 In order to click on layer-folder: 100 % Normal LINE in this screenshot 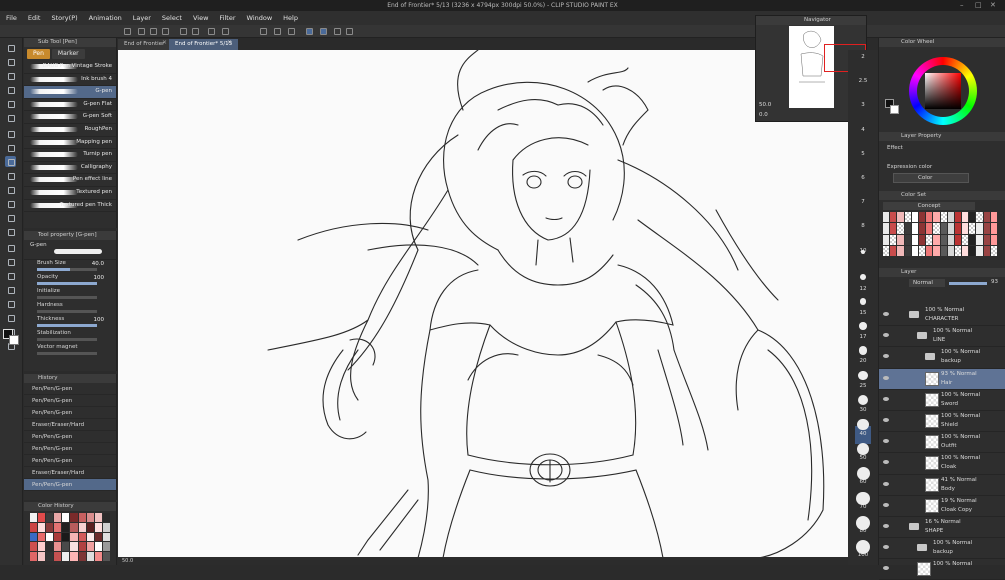, I will do `click(942, 337)`.